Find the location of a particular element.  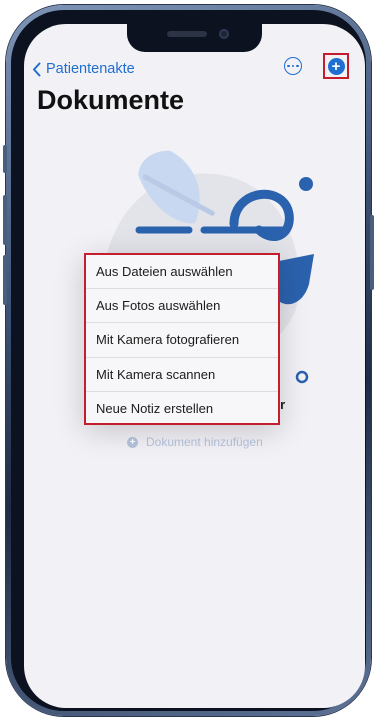

menu-item-camera-photo: Mit Kamera fotografieren is located at coordinates (182, 340).